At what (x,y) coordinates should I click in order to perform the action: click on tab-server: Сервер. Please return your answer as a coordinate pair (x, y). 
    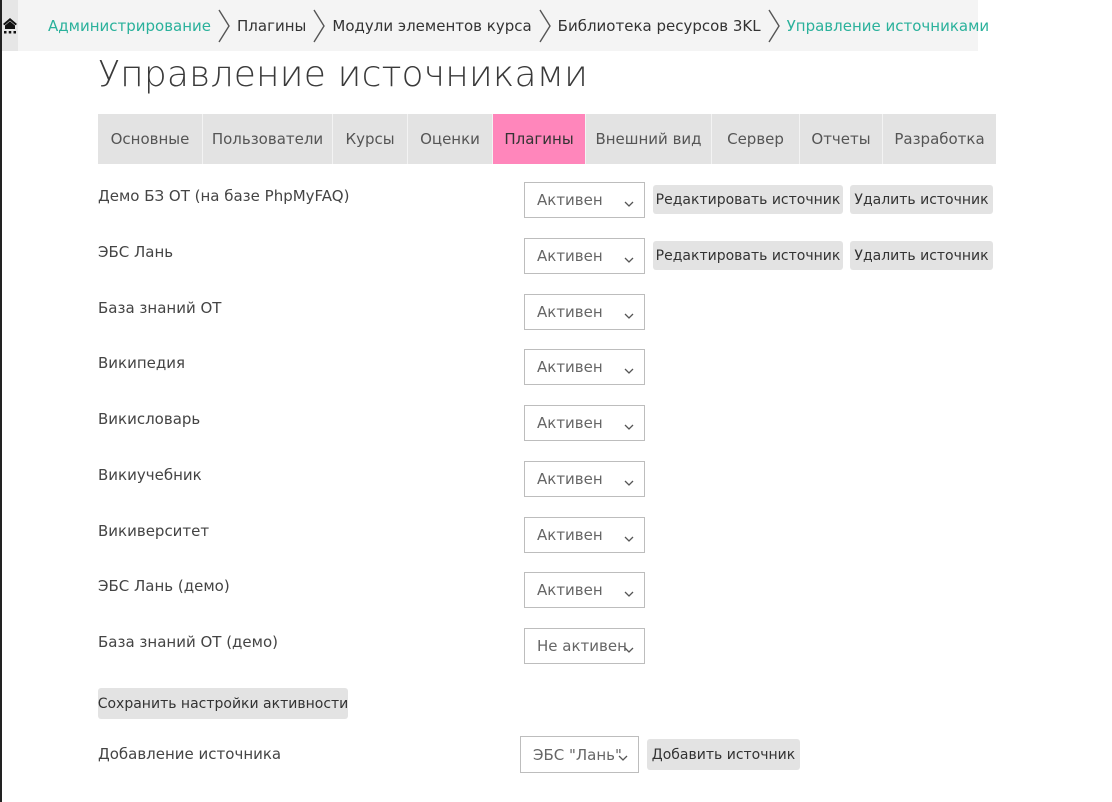
    Looking at the image, I should click on (756, 139).